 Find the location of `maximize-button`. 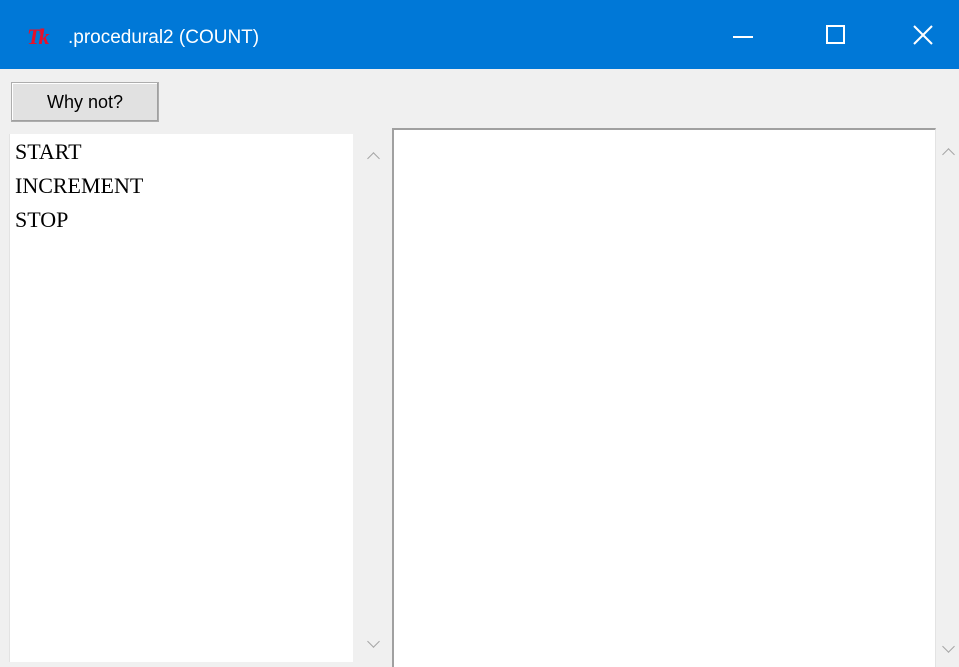

maximize-button is located at coordinates (835, 34).